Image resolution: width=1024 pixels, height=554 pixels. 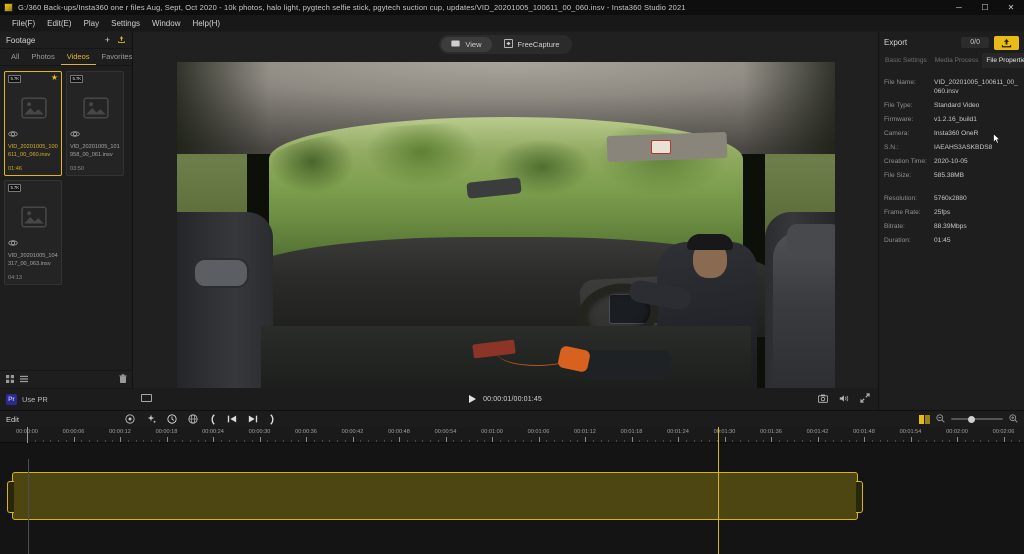 I want to click on menu-settings: Settings, so click(x=125, y=23).